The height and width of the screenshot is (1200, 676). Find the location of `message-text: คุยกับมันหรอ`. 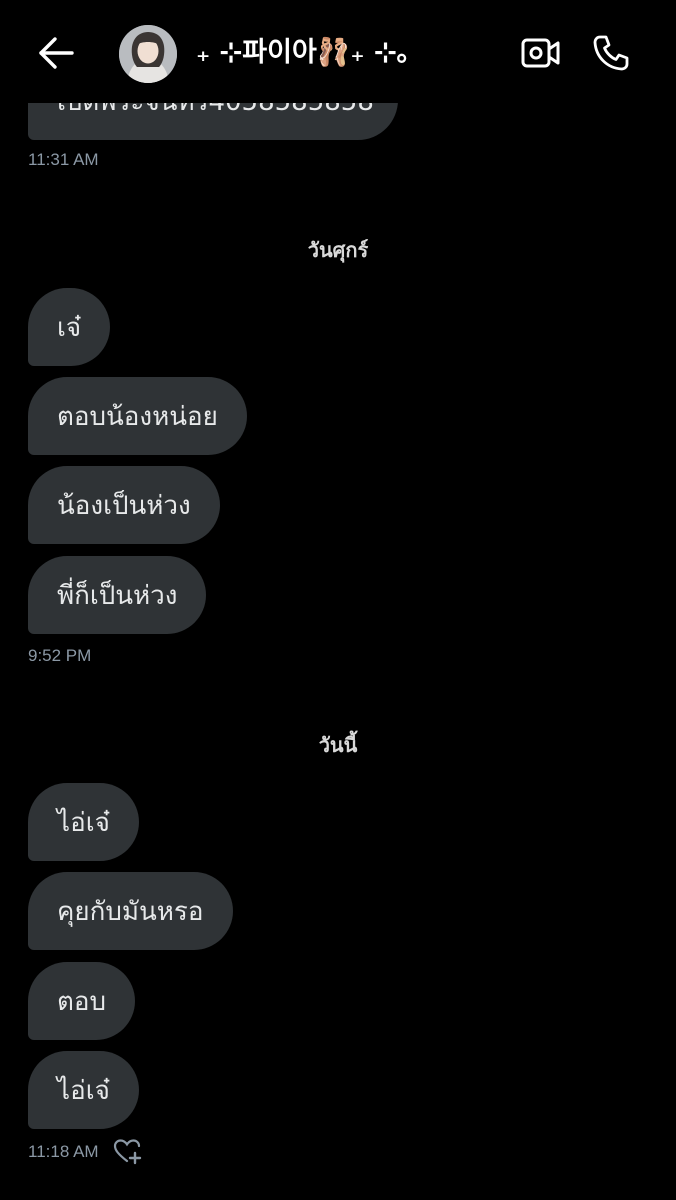

message-text: คุยกับมันหรอ is located at coordinates (130, 911).